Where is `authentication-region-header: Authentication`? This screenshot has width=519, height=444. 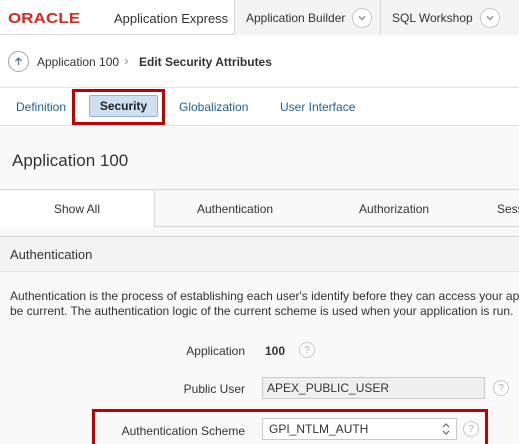 authentication-region-header: Authentication is located at coordinates (259, 254).